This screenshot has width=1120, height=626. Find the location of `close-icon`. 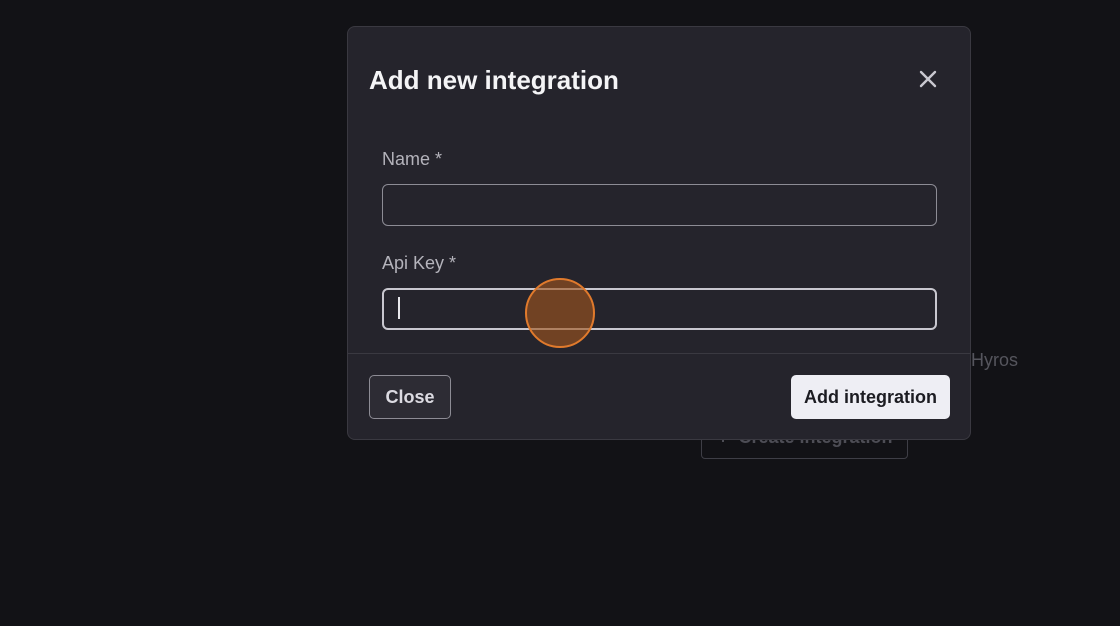

close-icon is located at coordinates (928, 81).